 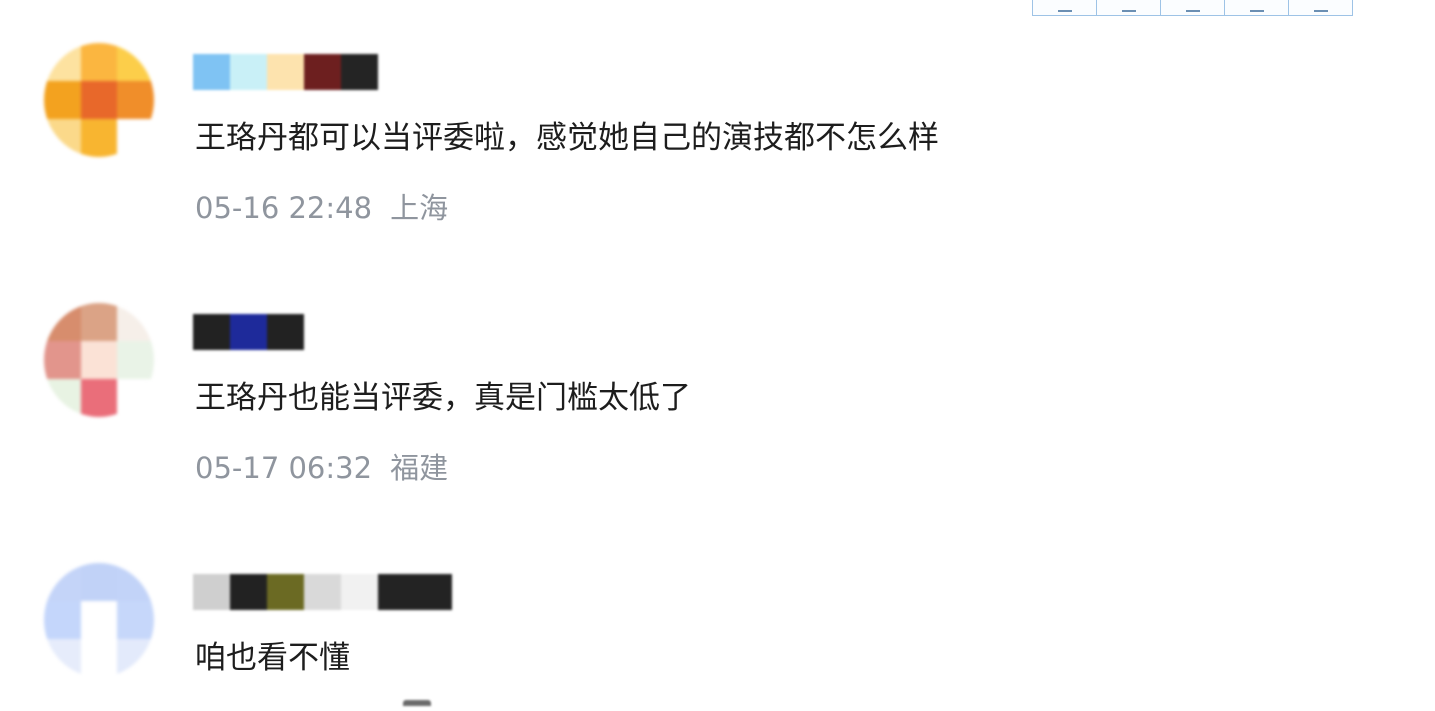 I want to click on comment-location: 福建, so click(x=419, y=468).